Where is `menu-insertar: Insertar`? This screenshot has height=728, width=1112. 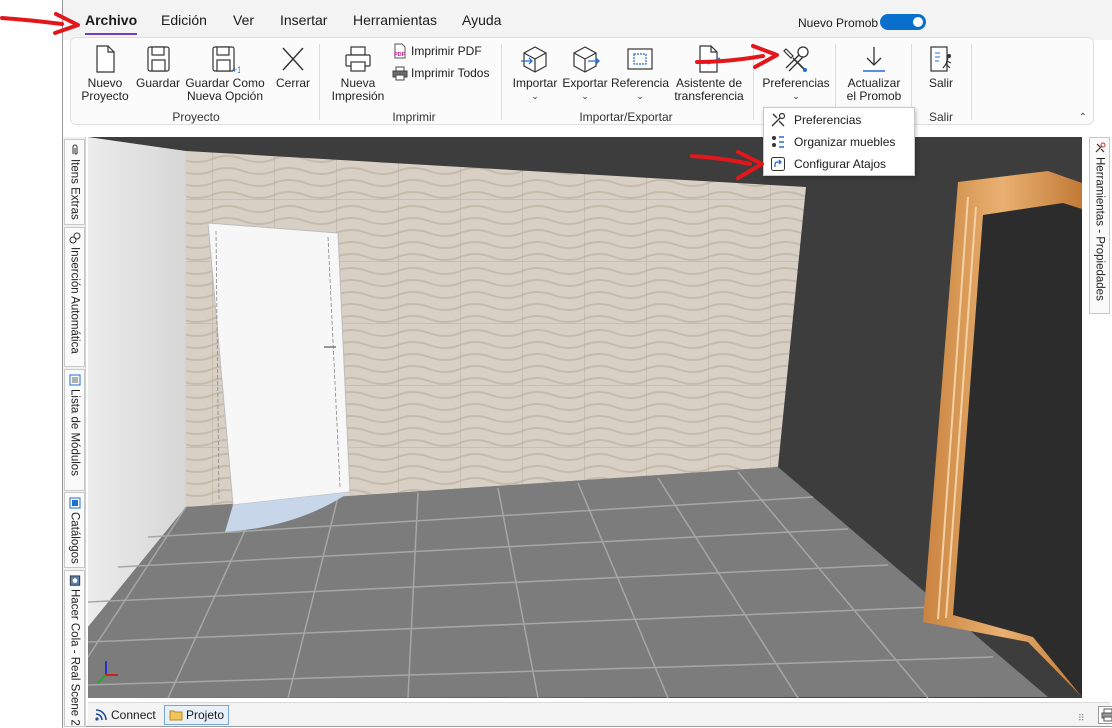
menu-insertar: Insertar is located at coordinates (303, 20).